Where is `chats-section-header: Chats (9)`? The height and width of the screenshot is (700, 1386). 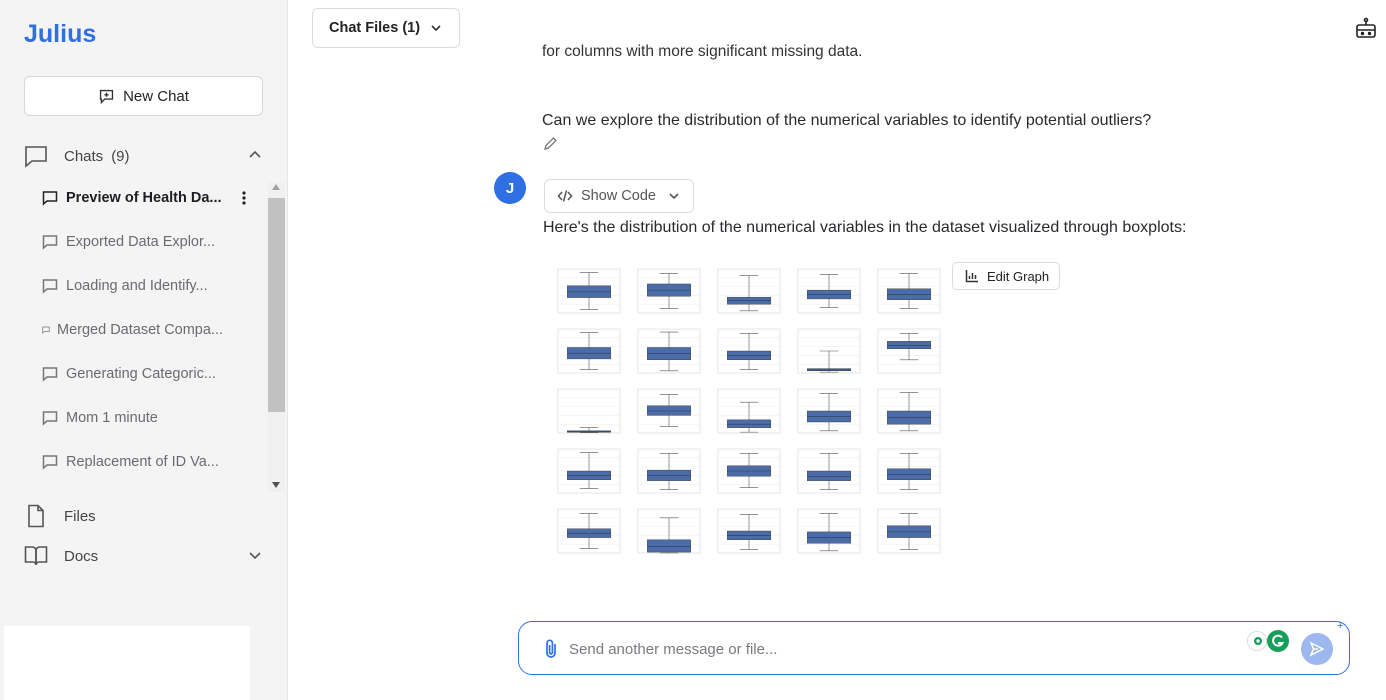 chats-section-header: Chats (9) is located at coordinates (144, 156).